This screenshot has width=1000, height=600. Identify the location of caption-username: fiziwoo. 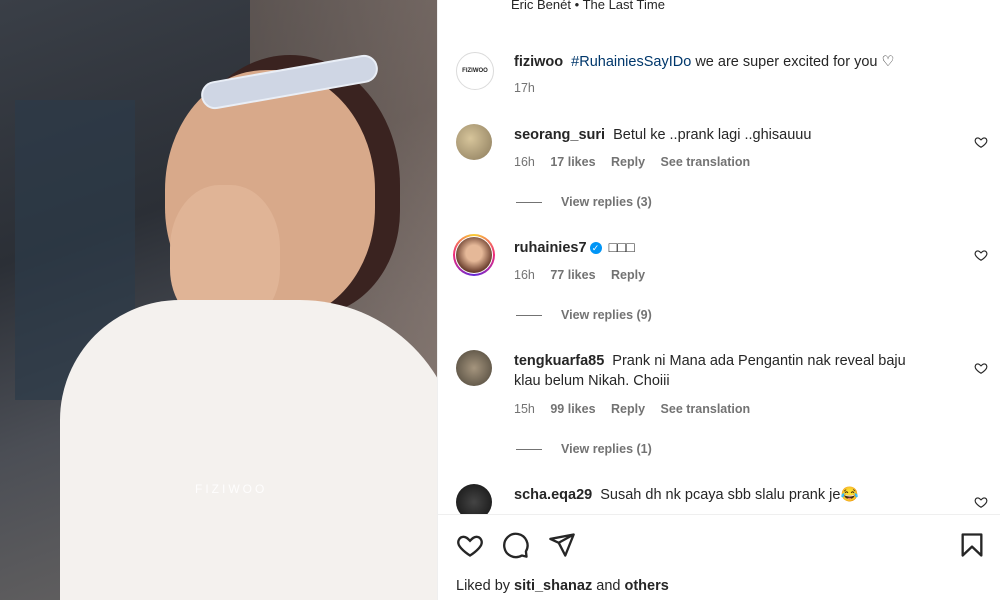
(538, 62).